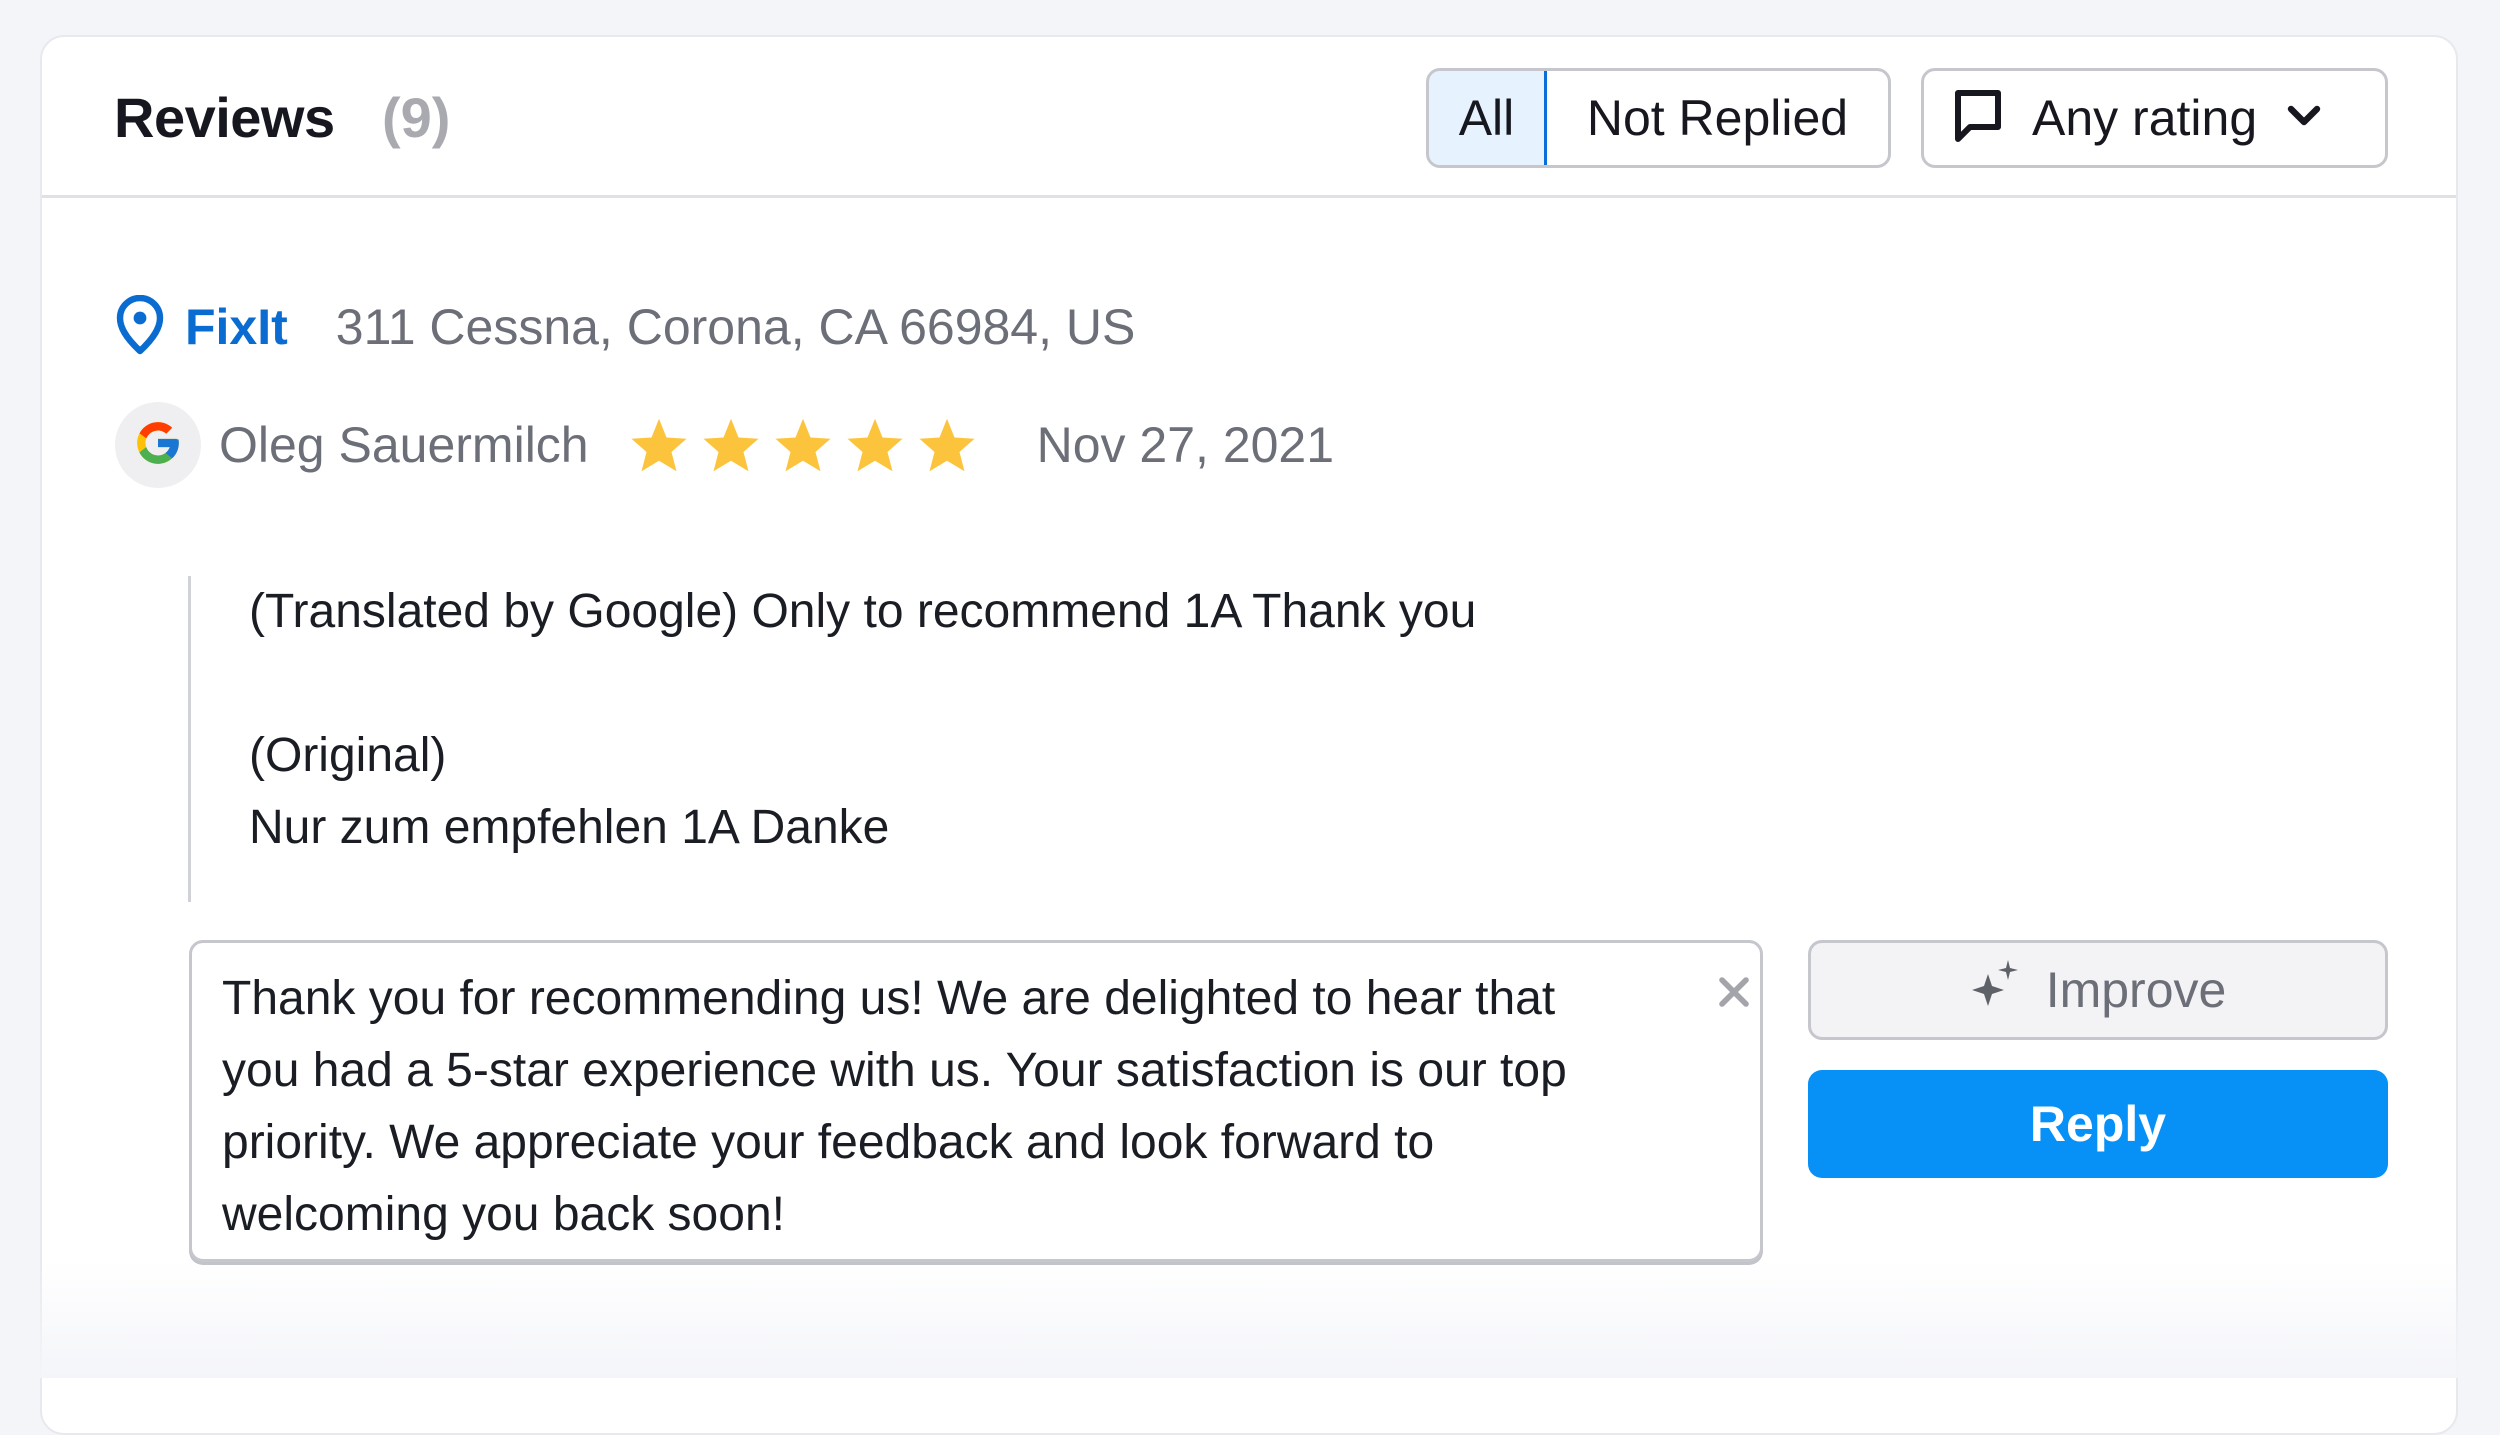 Image resolution: width=2500 pixels, height=1435 pixels. I want to click on avatar, so click(158, 445).